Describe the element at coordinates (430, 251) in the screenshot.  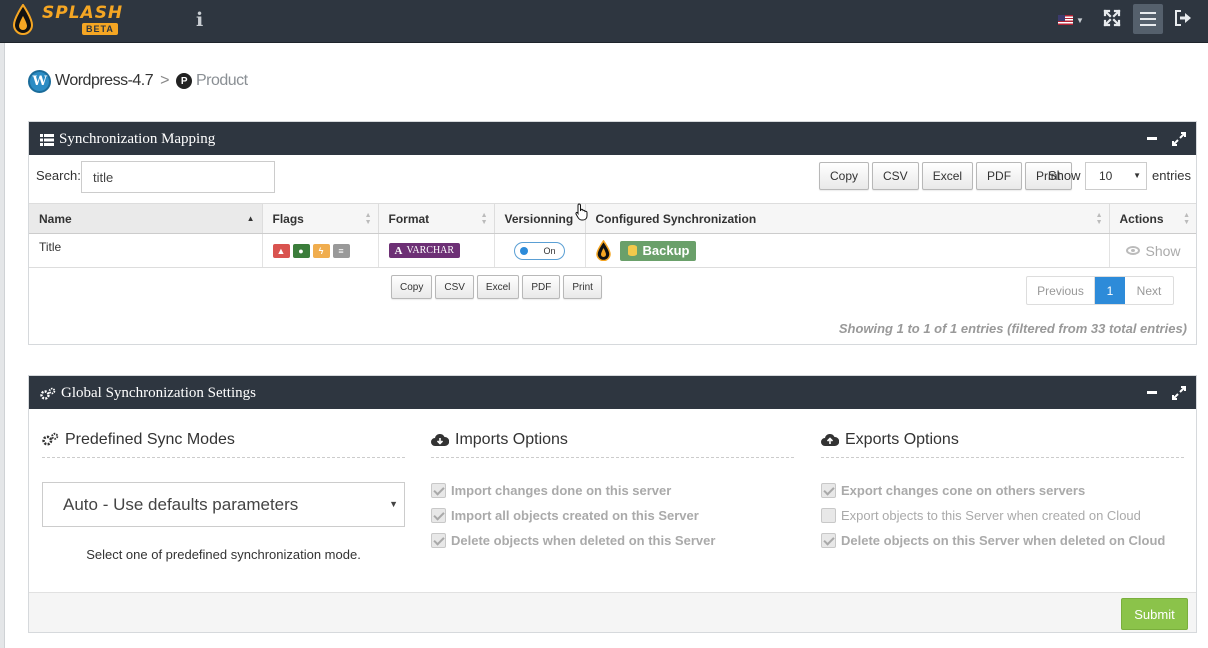
I see `format-label: VARCHAR` at that location.